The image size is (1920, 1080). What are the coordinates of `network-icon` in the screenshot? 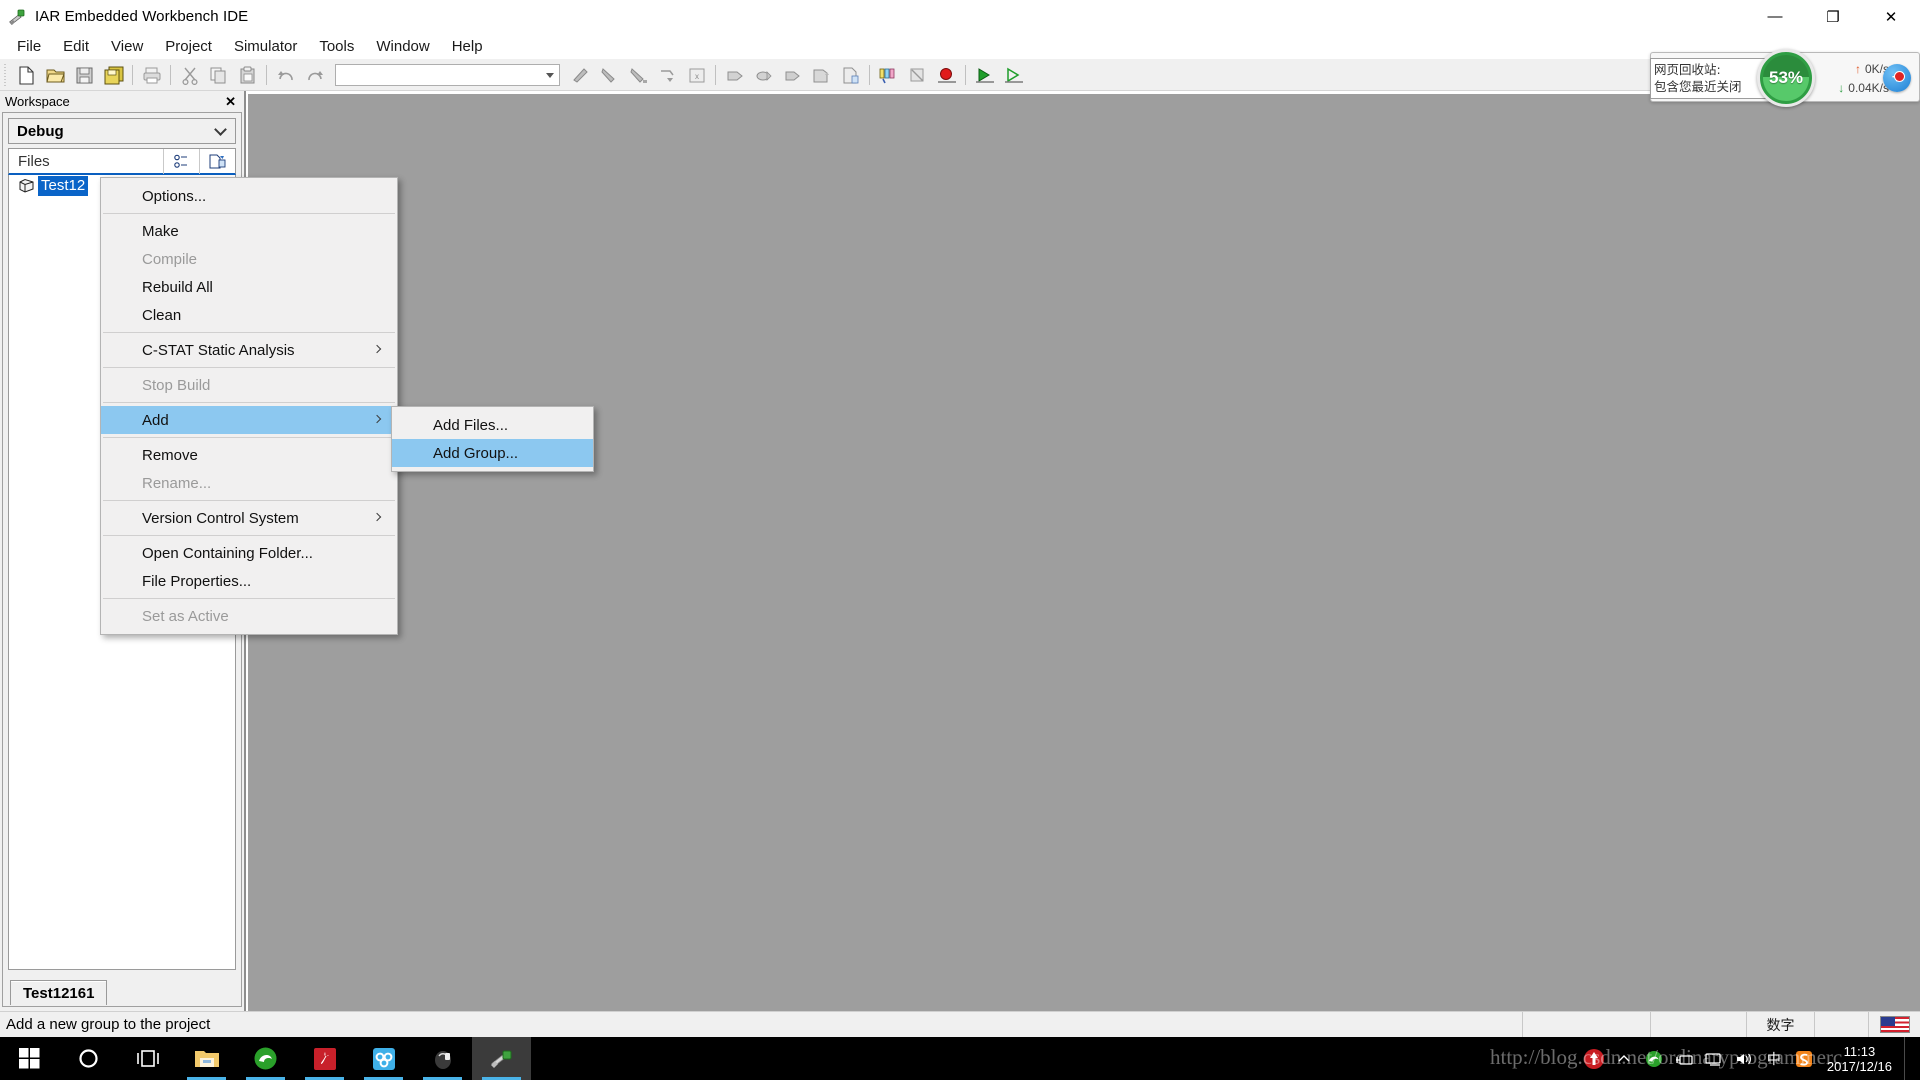 It's located at (1714, 1058).